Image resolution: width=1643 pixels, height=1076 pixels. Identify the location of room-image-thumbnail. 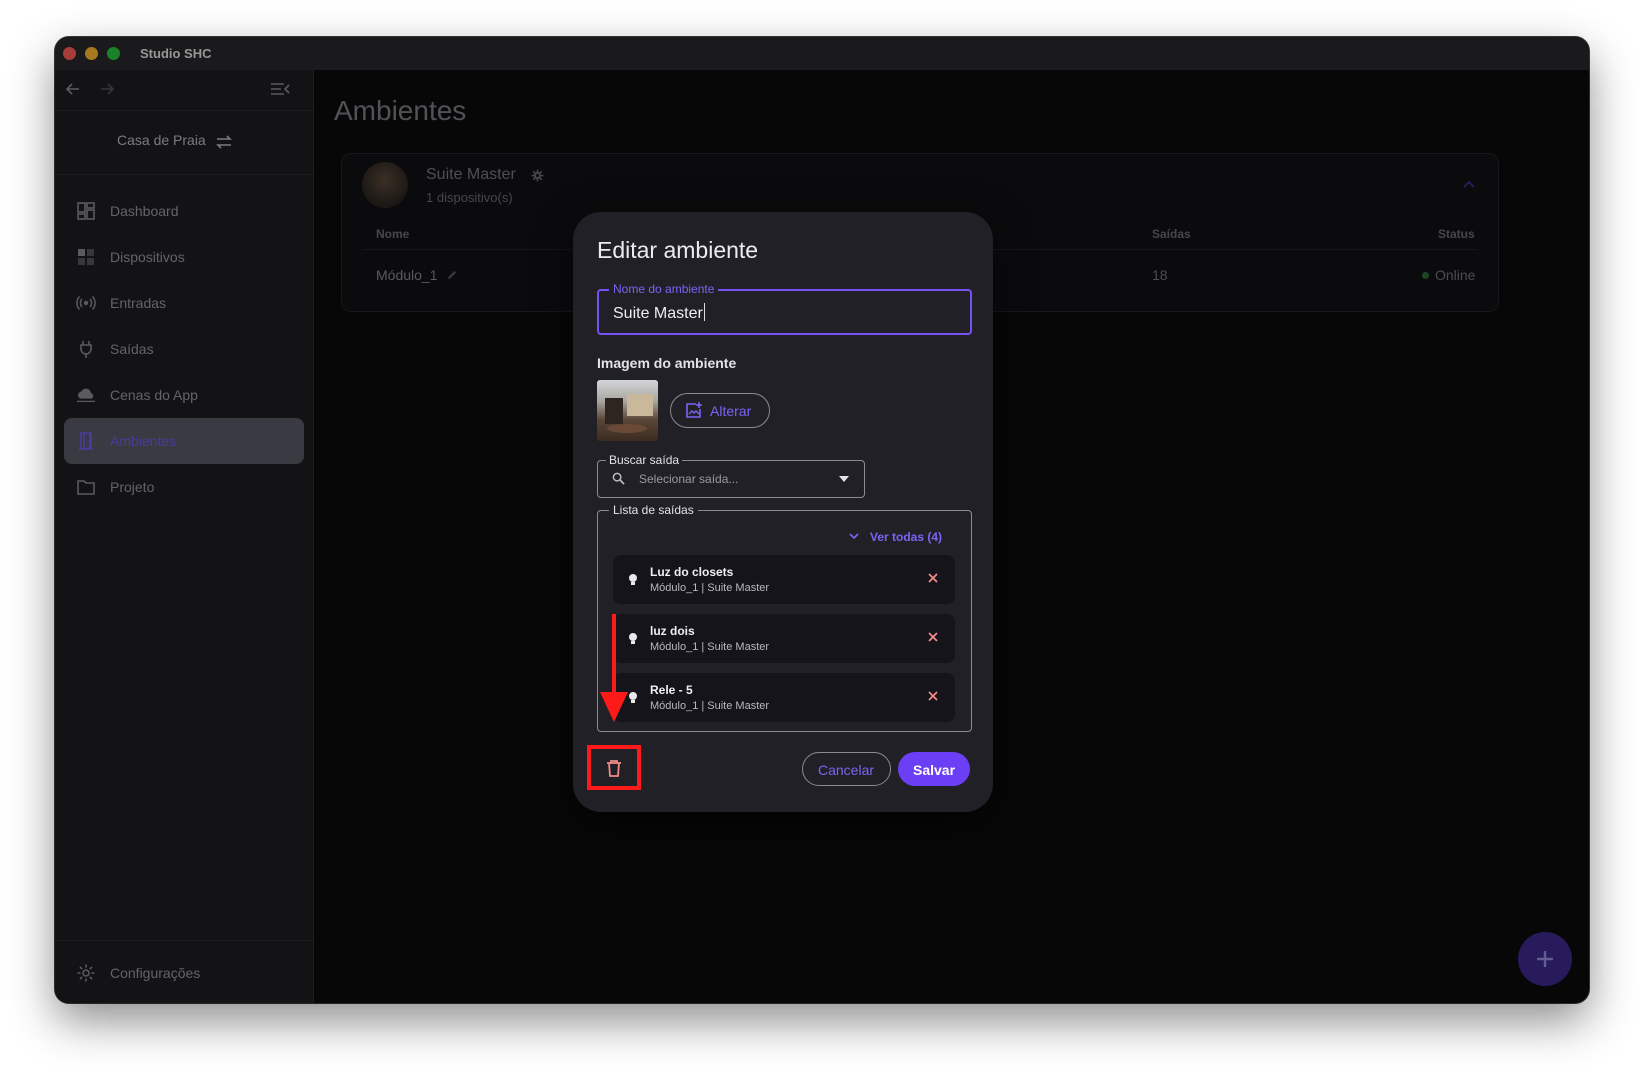
(627, 410).